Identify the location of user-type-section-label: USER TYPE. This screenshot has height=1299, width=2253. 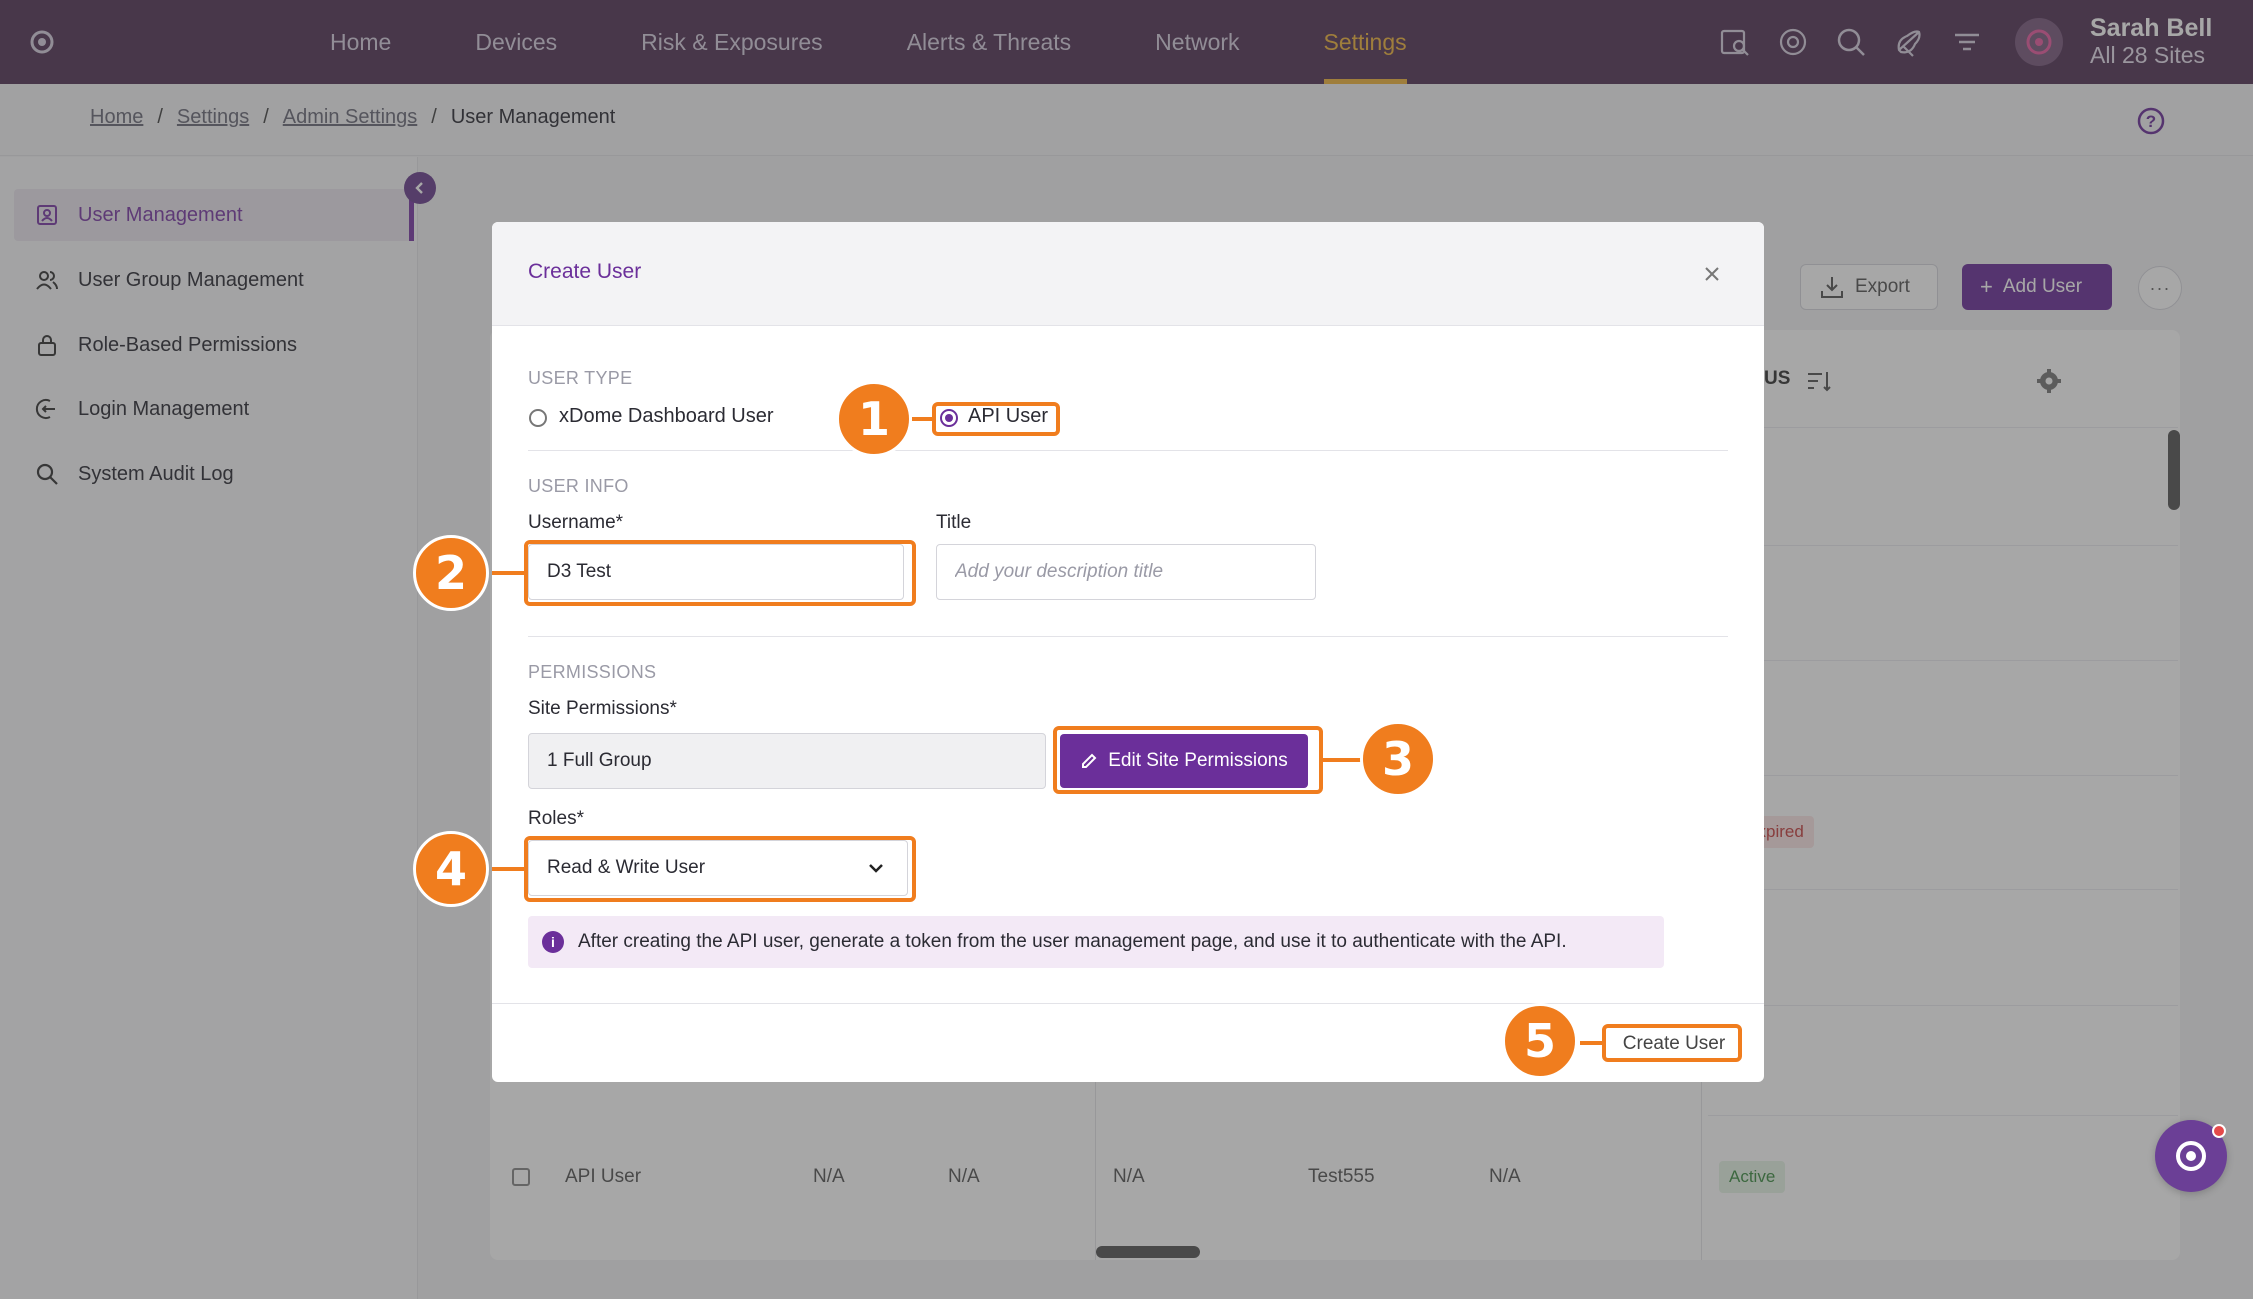
(580, 378).